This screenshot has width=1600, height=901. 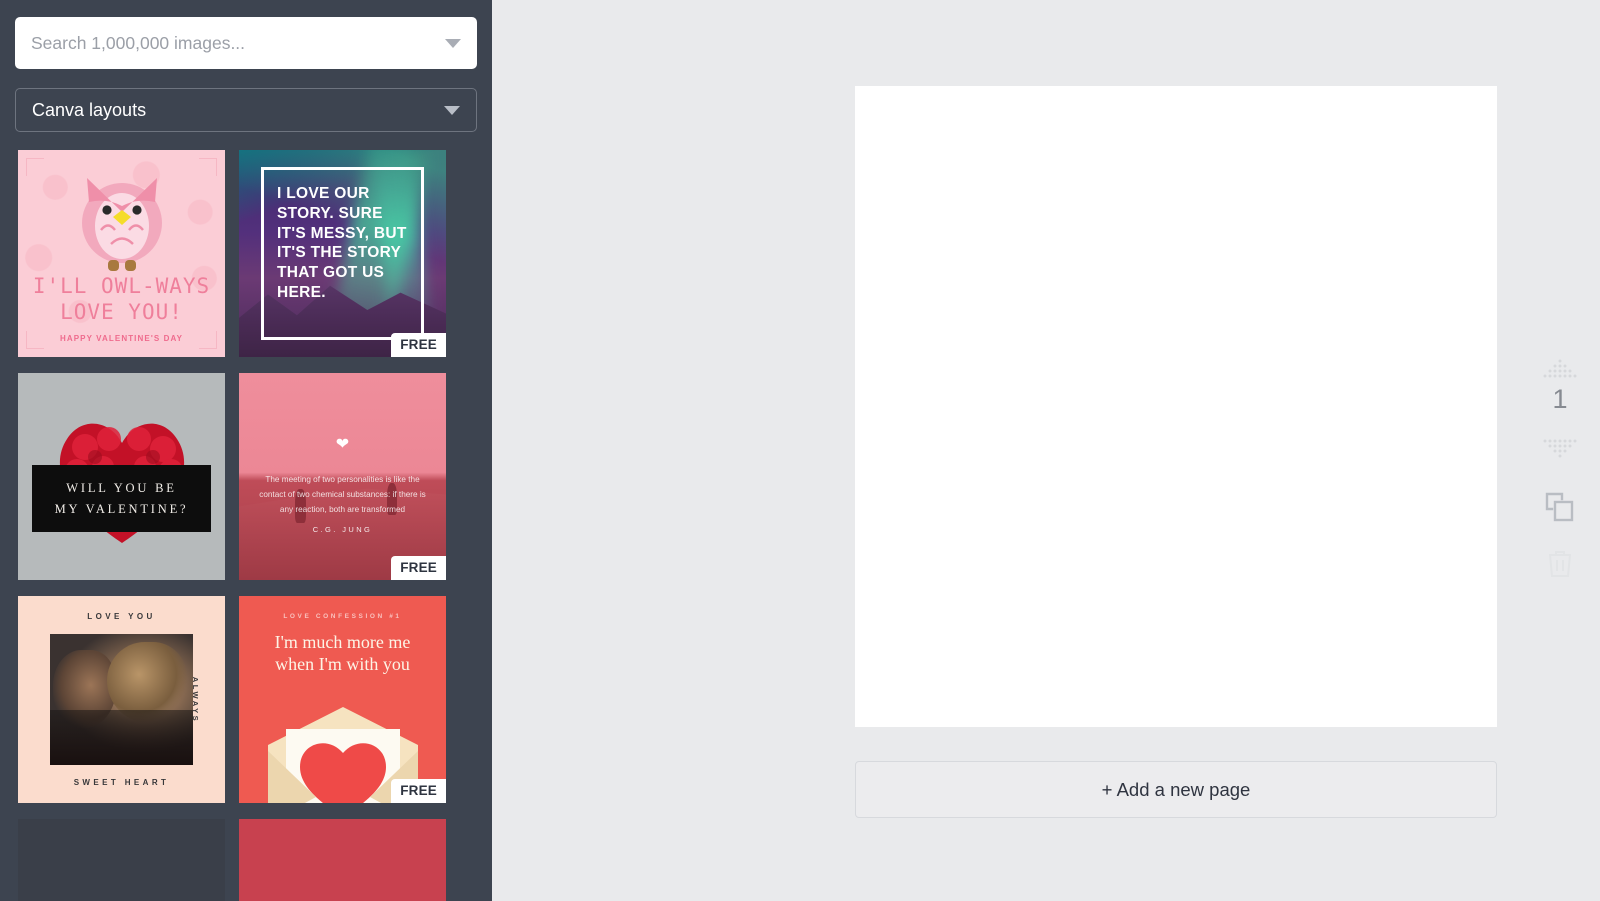 I want to click on love-you-top-text: LOVE YOU, so click(x=121, y=616).